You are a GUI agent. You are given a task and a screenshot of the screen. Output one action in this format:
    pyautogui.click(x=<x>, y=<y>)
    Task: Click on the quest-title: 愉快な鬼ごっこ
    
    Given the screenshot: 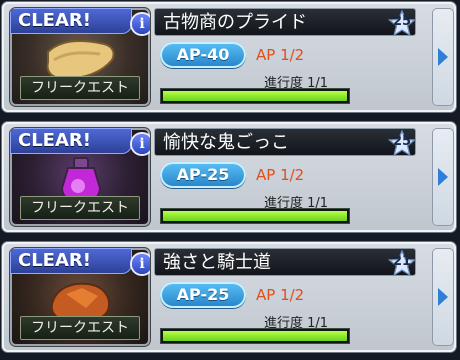 What is the action you would take?
    pyautogui.click(x=285, y=142)
    